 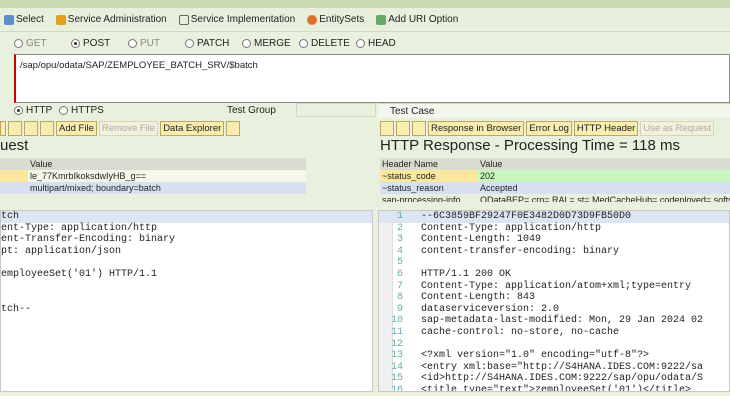 What do you see at coordinates (192, 128) in the screenshot?
I see `data-explorer-button: Data Explorer` at bounding box center [192, 128].